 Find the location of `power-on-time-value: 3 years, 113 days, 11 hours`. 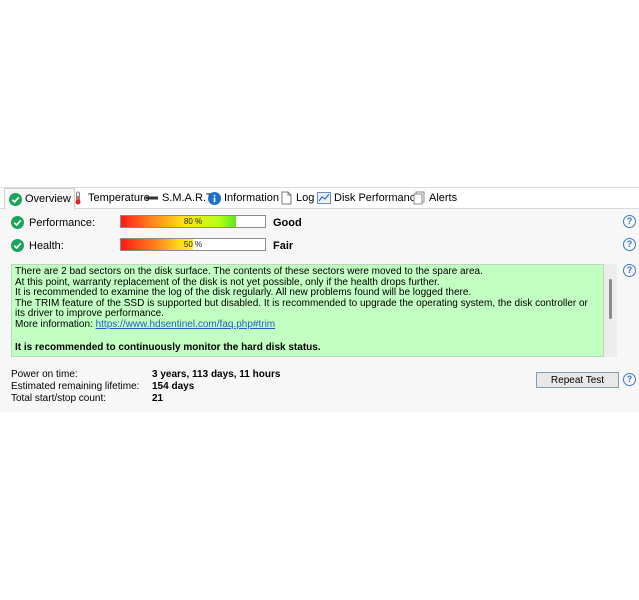

power-on-time-value: 3 years, 113 days, 11 hours is located at coordinates (216, 374).